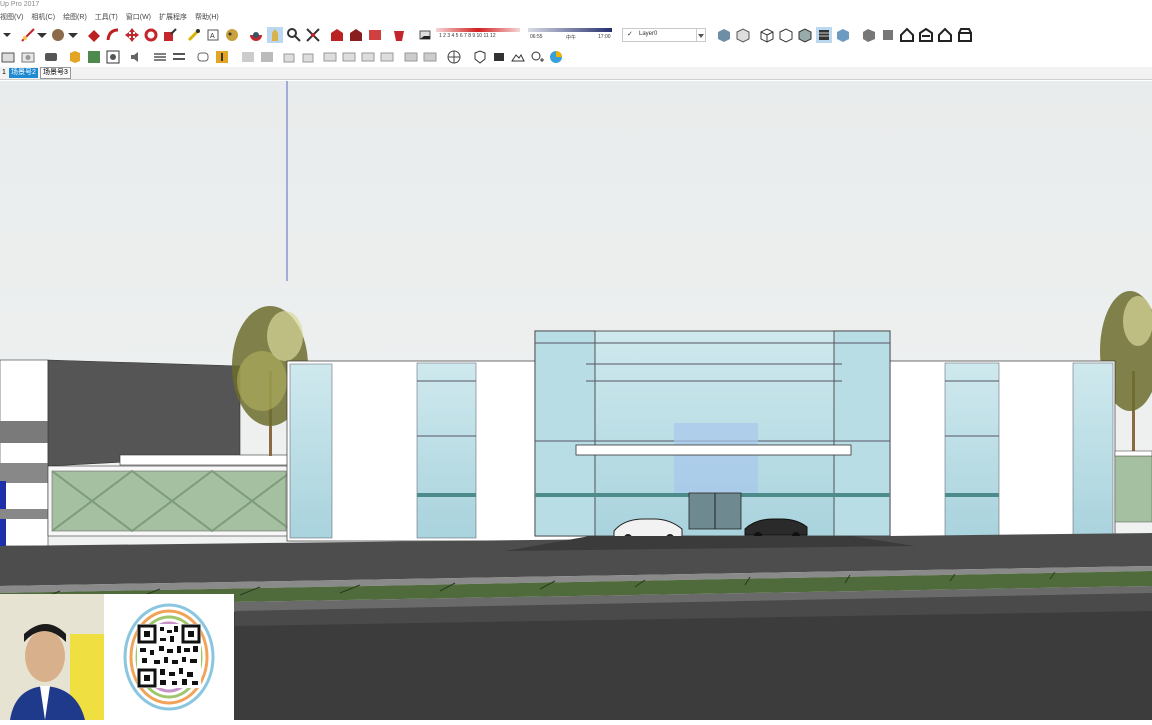 This screenshot has height=725, width=1152. Describe the element at coordinates (576, 73) in the screenshot. I see `scene-tabs: 1 场景号2 场景号3` at that location.